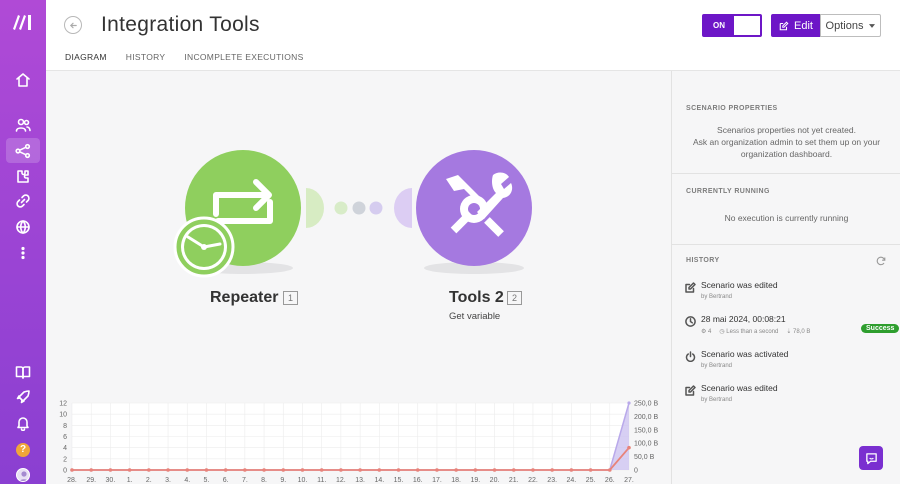 The image size is (900, 484). What do you see at coordinates (23, 22) in the screenshot?
I see `make-logo` at bounding box center [23, 22].